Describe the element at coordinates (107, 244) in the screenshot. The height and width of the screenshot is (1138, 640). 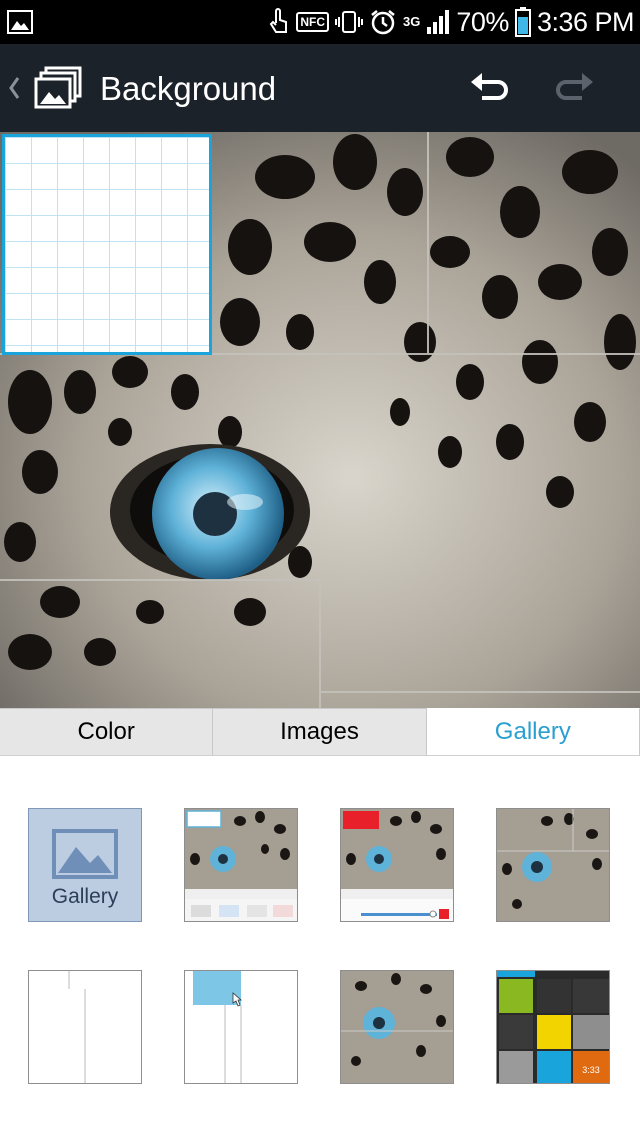
I see `selected-grid-tile` at that location.